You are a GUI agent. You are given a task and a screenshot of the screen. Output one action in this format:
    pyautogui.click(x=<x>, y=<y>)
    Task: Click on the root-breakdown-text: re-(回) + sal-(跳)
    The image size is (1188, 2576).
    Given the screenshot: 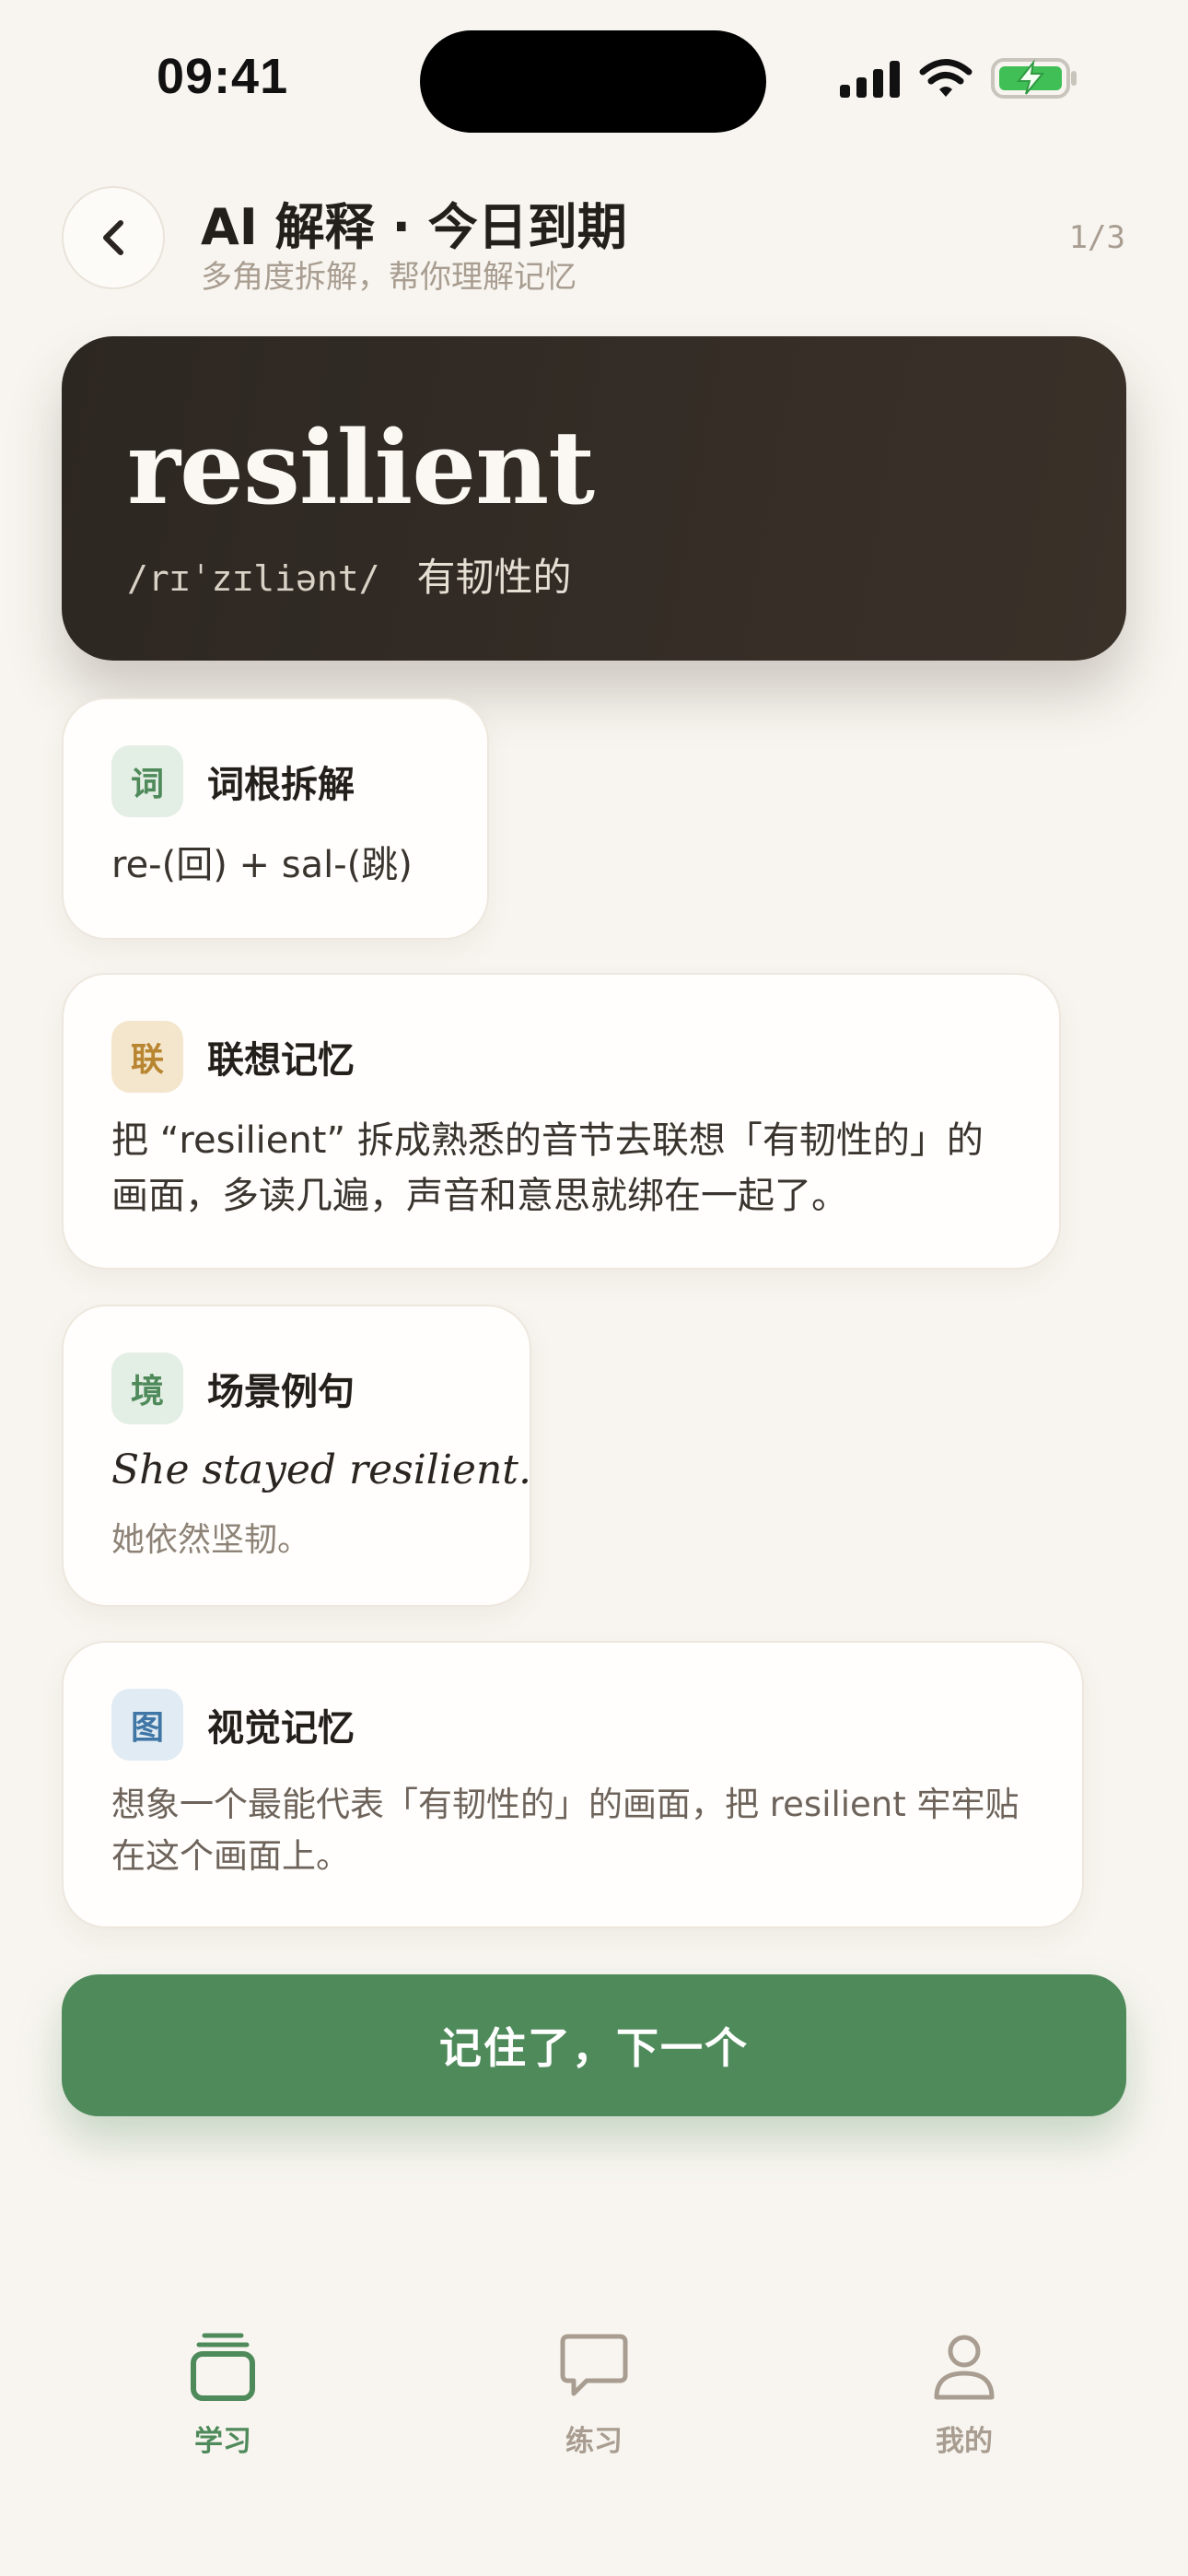 What is the action you would take?
    pyautogui.click(x=262, y=865)
    